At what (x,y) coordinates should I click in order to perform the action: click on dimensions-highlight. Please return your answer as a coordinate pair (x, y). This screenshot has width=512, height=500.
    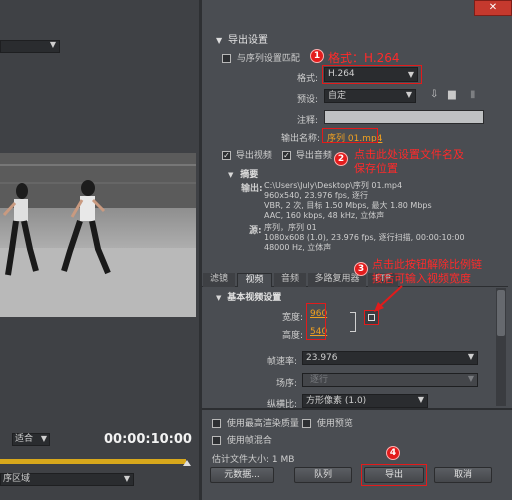
    Looking at the image, I should click on (316, 321).